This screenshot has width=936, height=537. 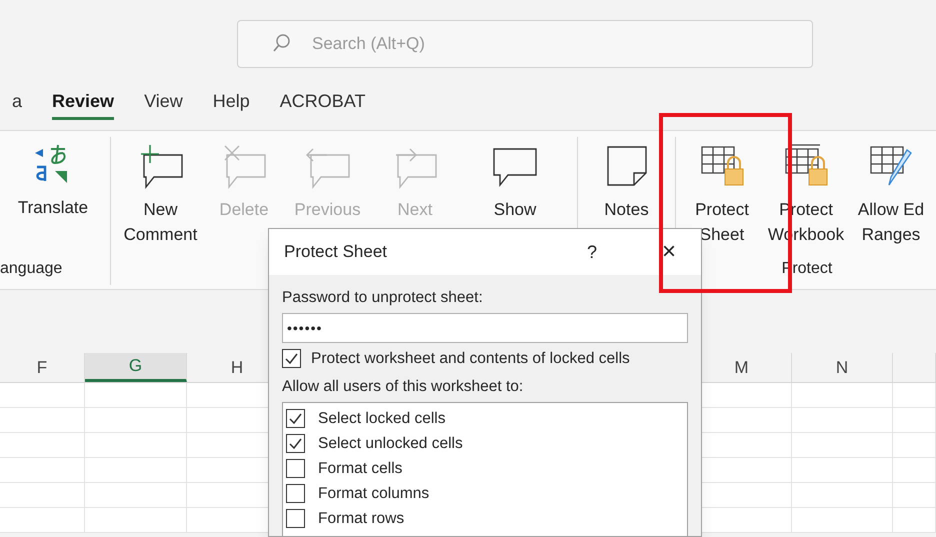 I want to click on search-field: Search (Alt+Q), so click(x=525, y=44).